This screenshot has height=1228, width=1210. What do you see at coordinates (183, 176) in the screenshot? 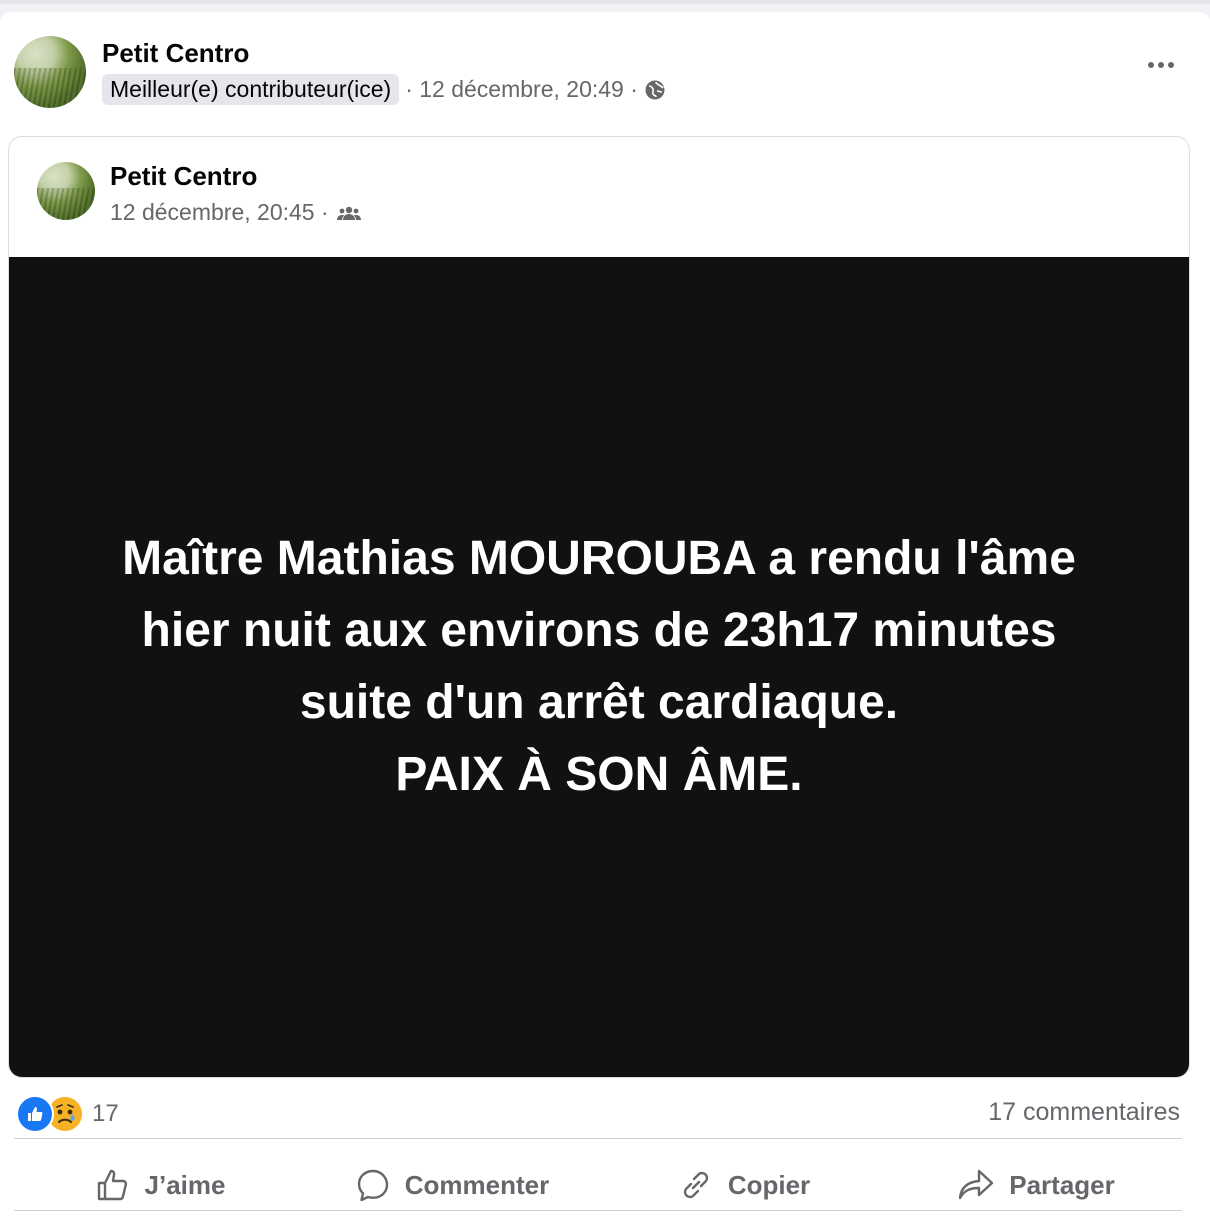
I see `shared-author-name: Petit Centro` at bounding box center [183, 176].